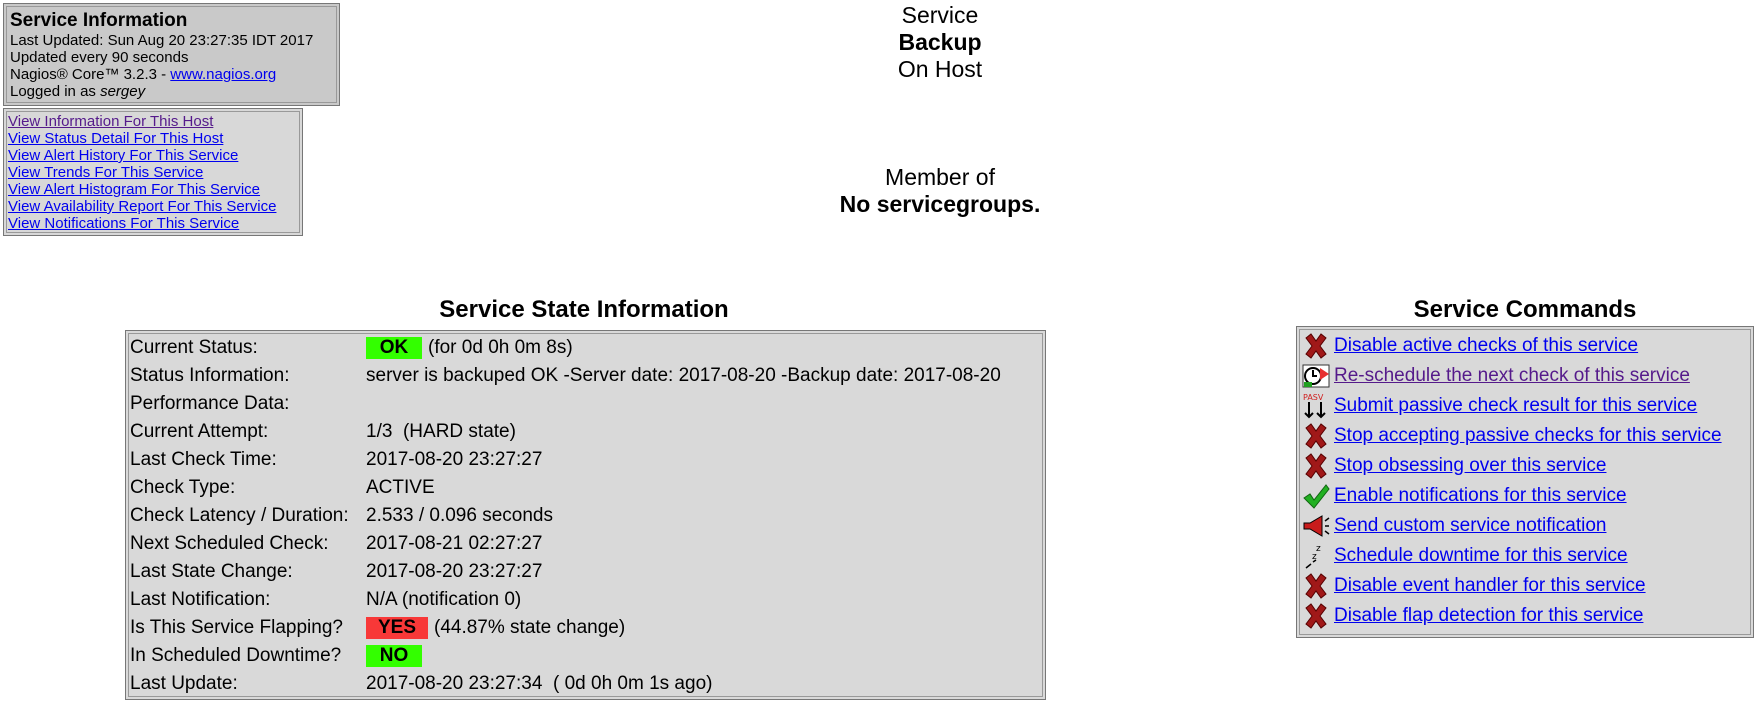  Describe the element at coordinates (1316, 556) in the screenshot. I see `downtime-icon: zz` at that location.